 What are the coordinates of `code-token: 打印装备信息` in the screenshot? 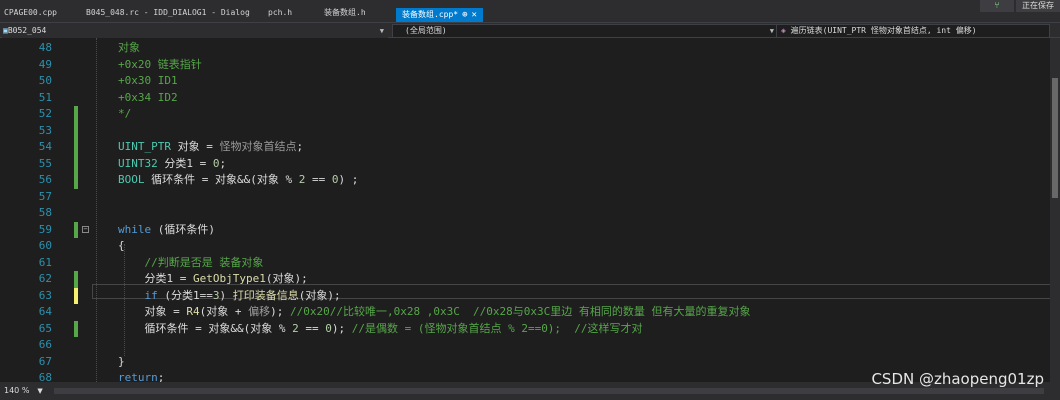 It's located at (265, 295).